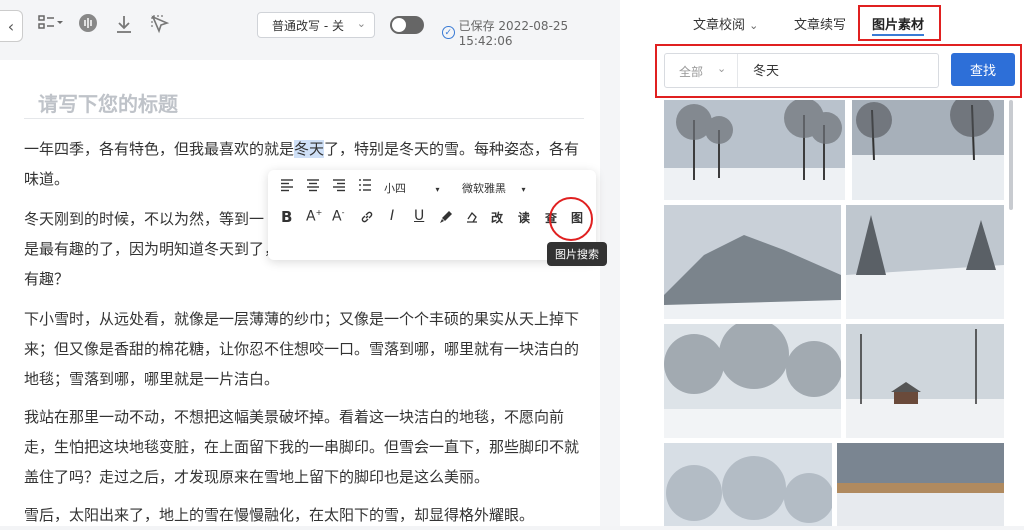  Describe the element at coordinates (313, 187) in the screenshot. I see `align-center-icon` at that location.